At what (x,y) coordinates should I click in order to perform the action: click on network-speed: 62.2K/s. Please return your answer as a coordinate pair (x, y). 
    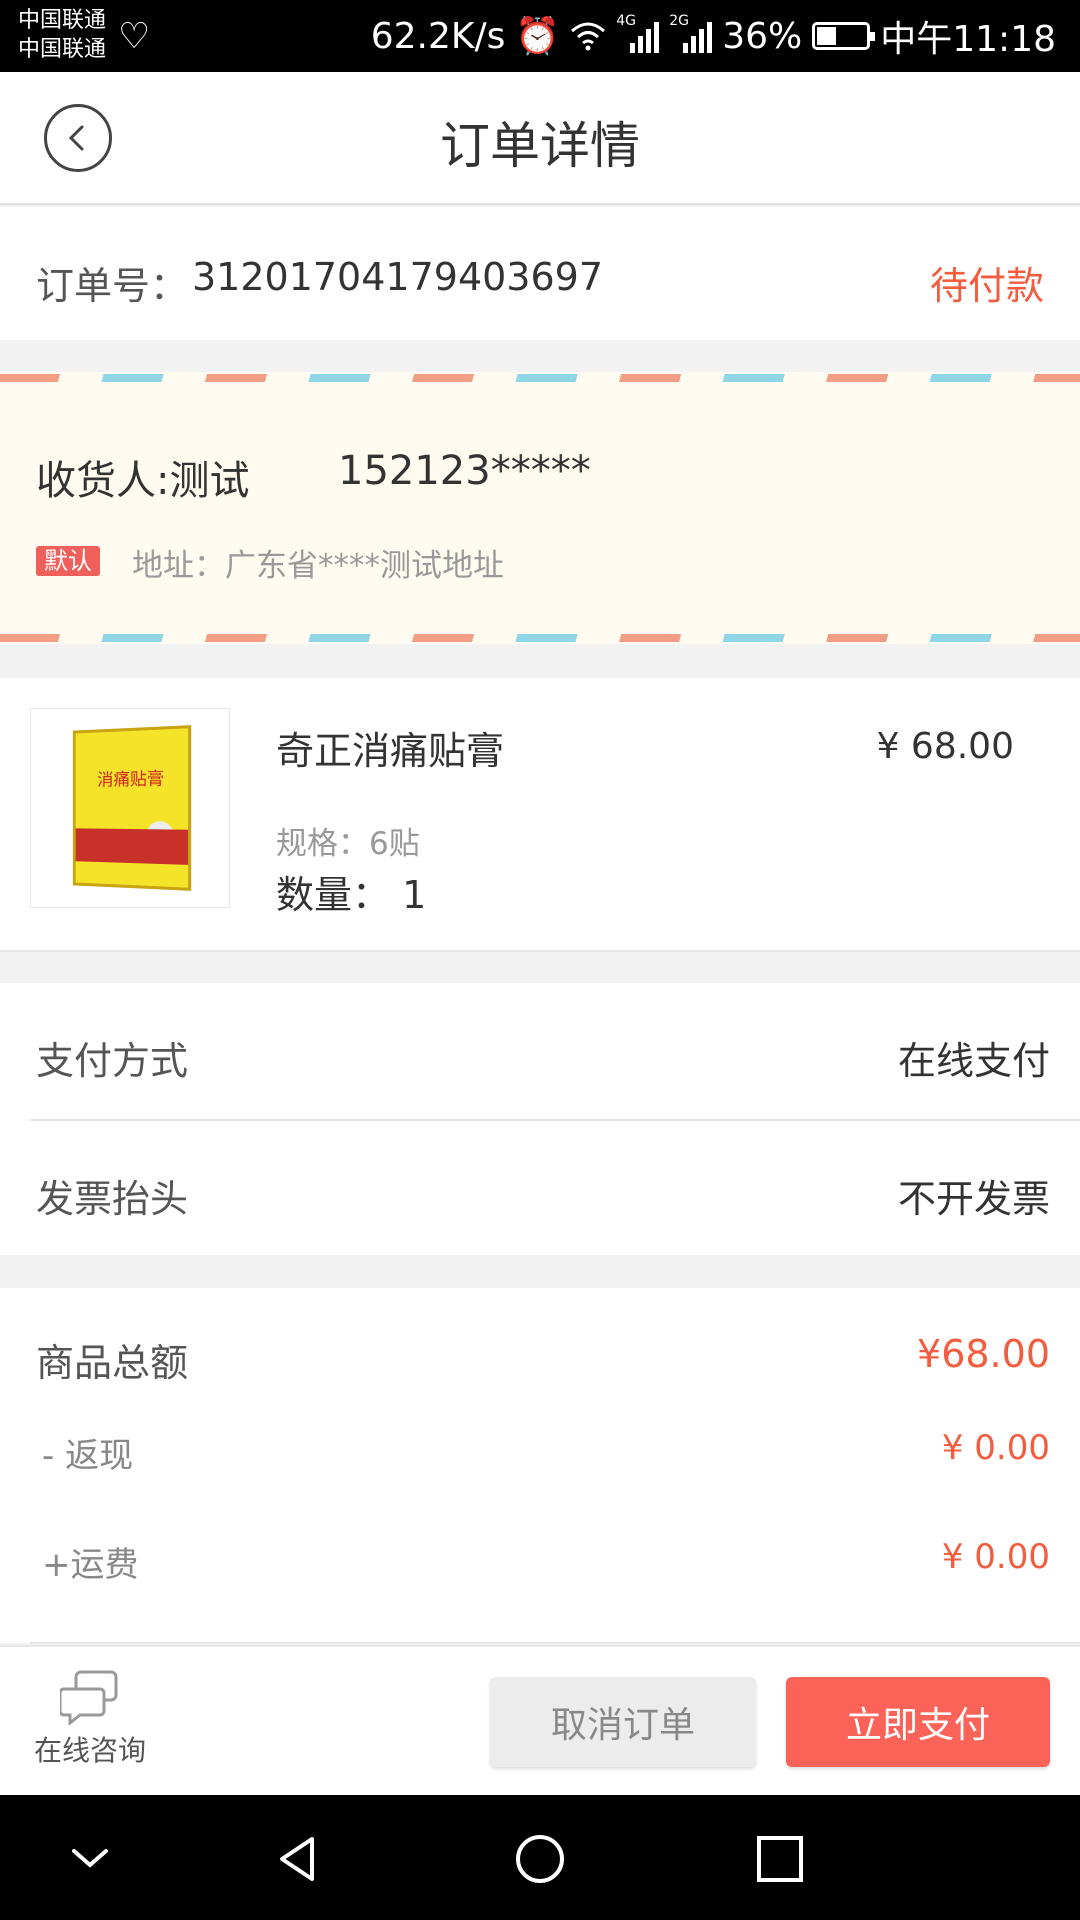
    Looking at the image, I should click on (438, 36).